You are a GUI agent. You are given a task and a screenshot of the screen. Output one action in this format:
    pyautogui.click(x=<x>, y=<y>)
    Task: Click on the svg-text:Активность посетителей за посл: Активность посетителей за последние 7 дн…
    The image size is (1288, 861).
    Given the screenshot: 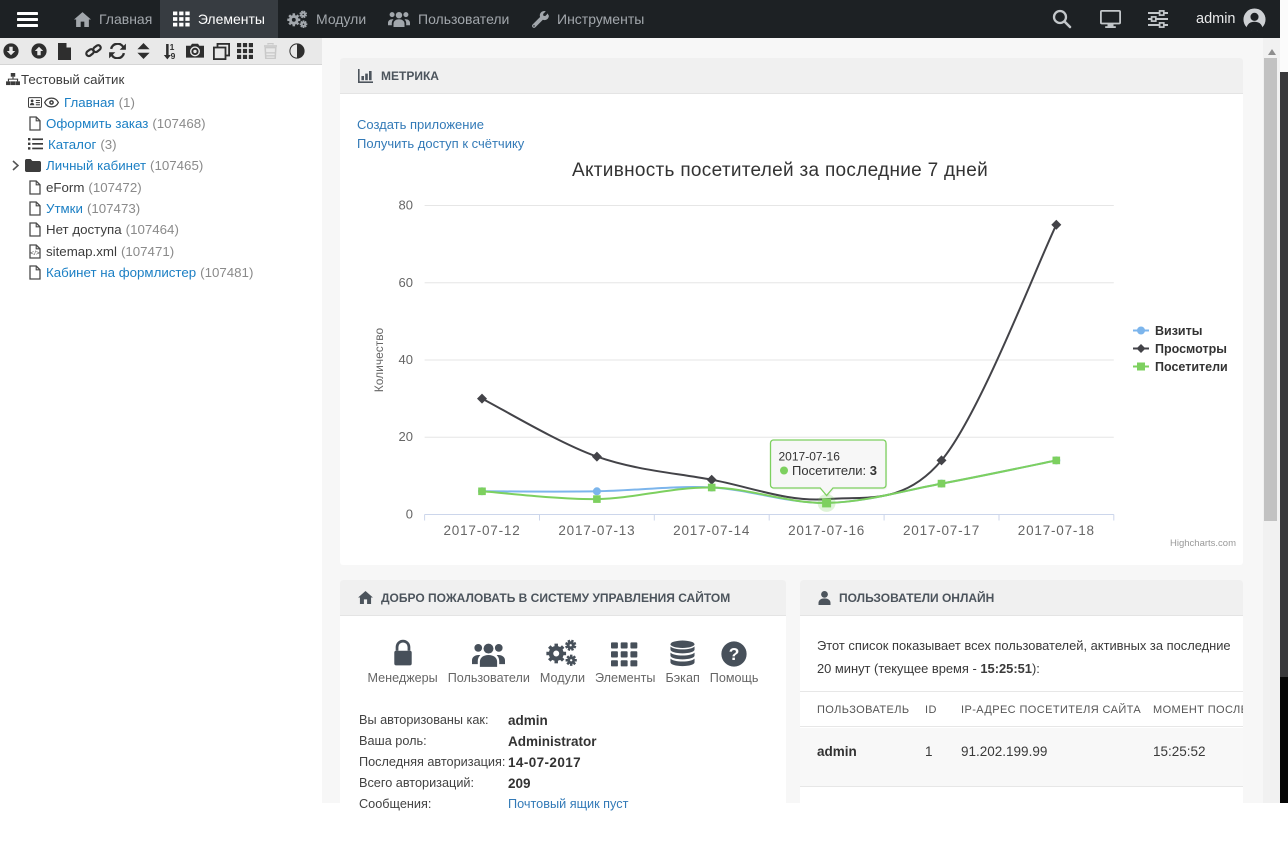 What is the action you would take?
    pyautogui.click(x=780, y=170)
    